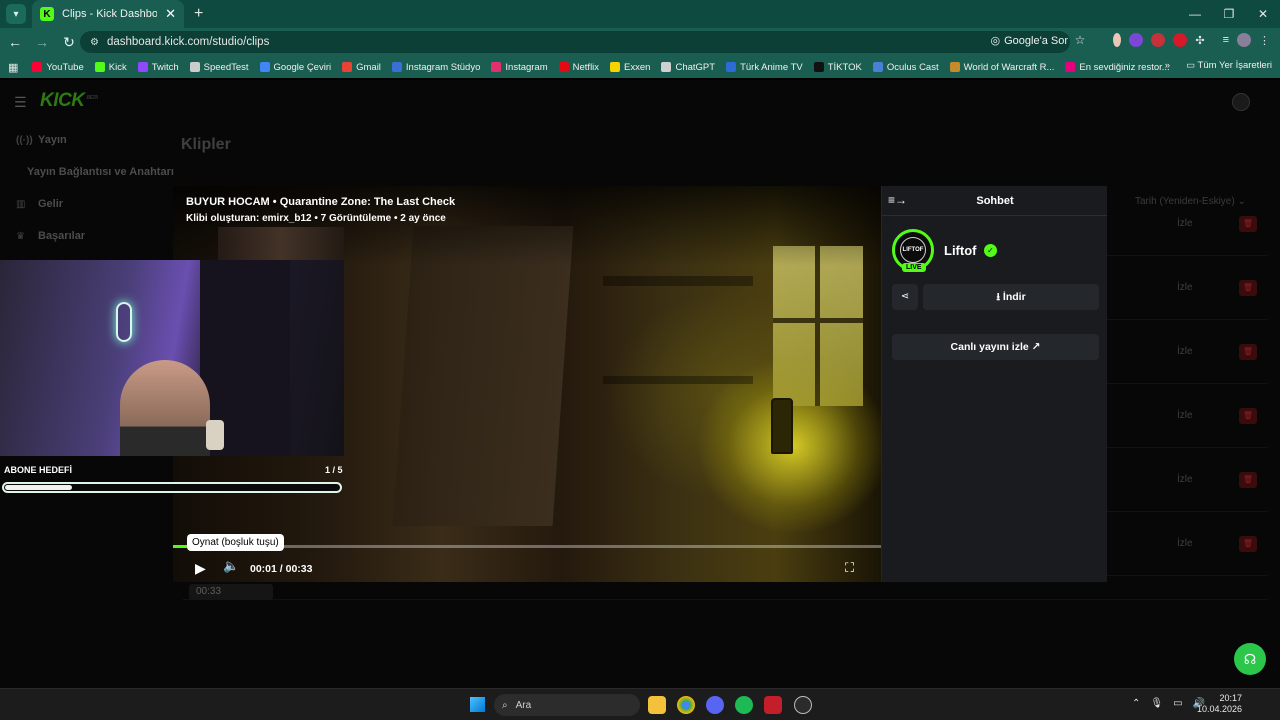  What do you see at coordinates (215, 435) in the screenshot?
I see `microphone` at bounding box center [215, 435].